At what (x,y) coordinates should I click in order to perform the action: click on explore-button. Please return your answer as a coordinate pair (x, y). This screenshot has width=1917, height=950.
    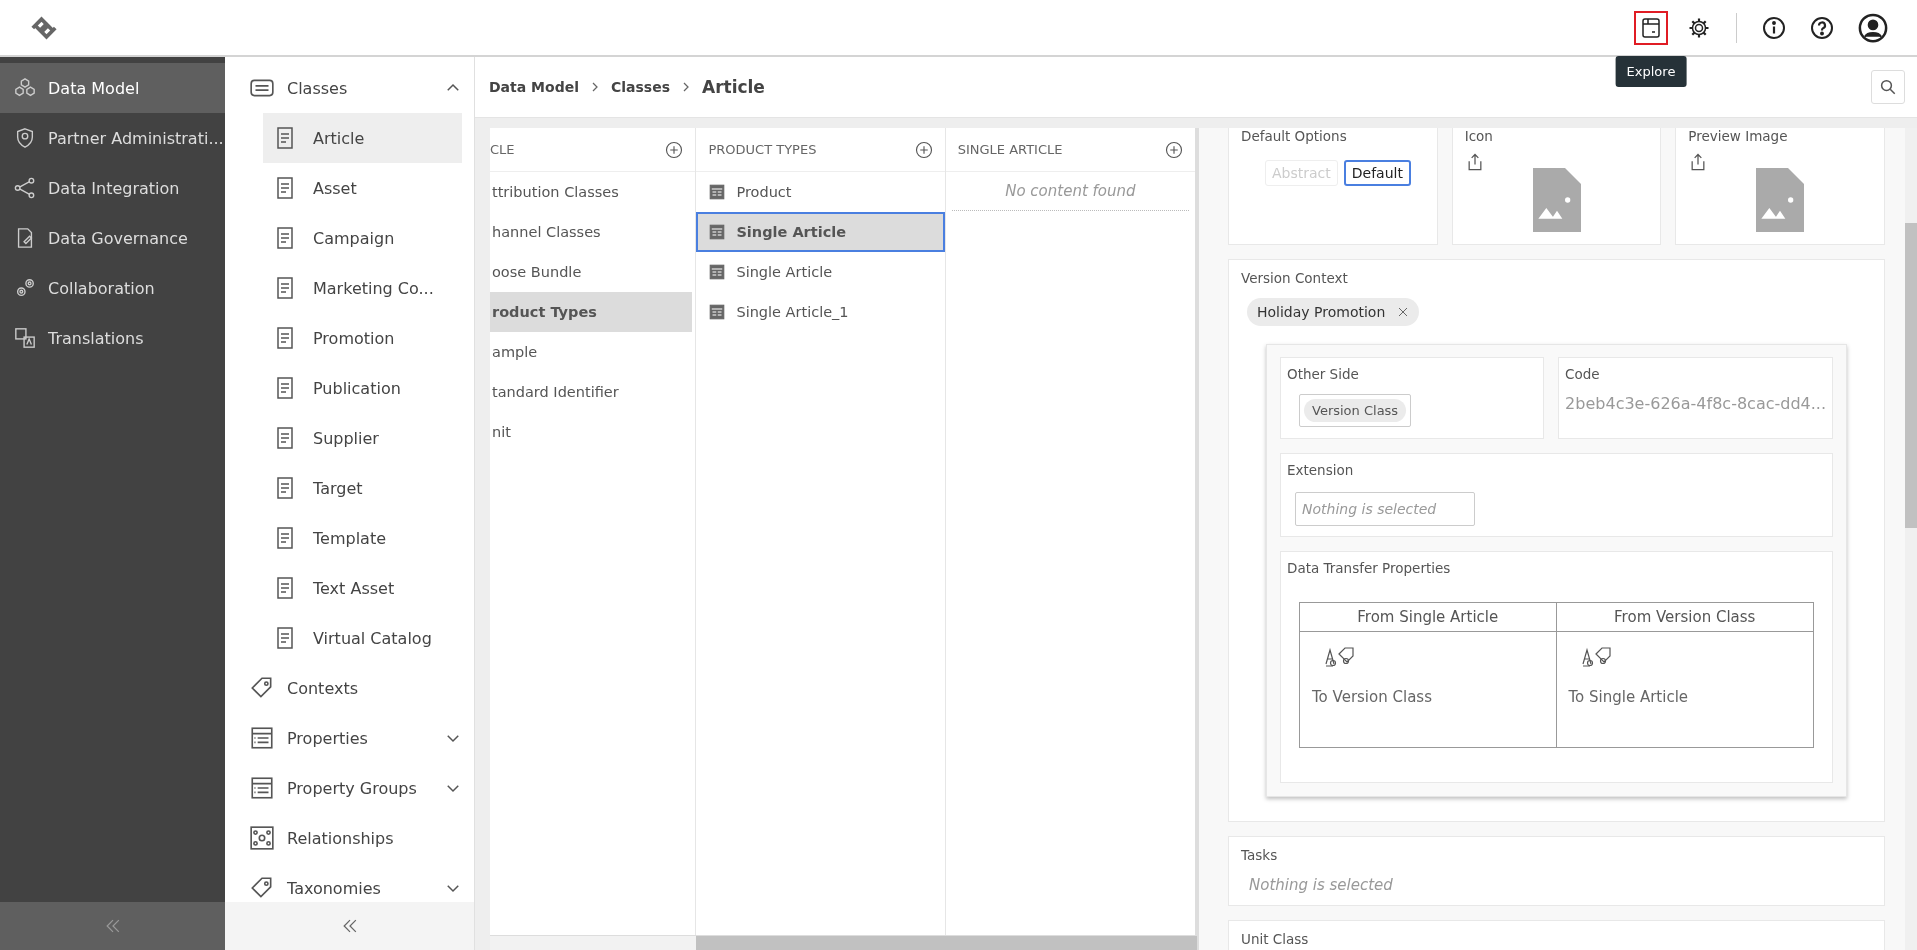
    Looking at the image, I should click on (1651, 27).